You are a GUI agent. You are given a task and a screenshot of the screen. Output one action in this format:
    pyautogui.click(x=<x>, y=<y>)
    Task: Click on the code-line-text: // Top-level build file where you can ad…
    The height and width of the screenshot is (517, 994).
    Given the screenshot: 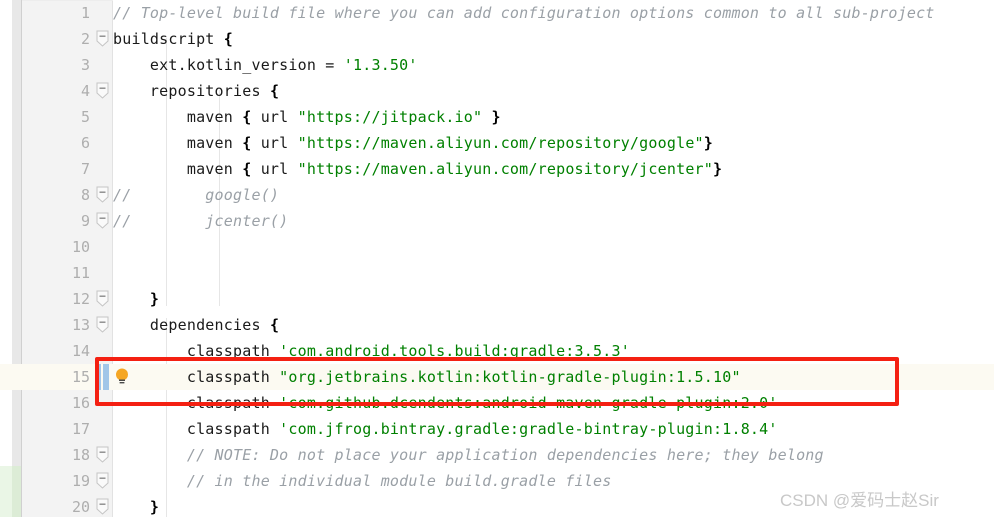 What is the action you would take?
    pyautogui.click(x=524, y=13)
    